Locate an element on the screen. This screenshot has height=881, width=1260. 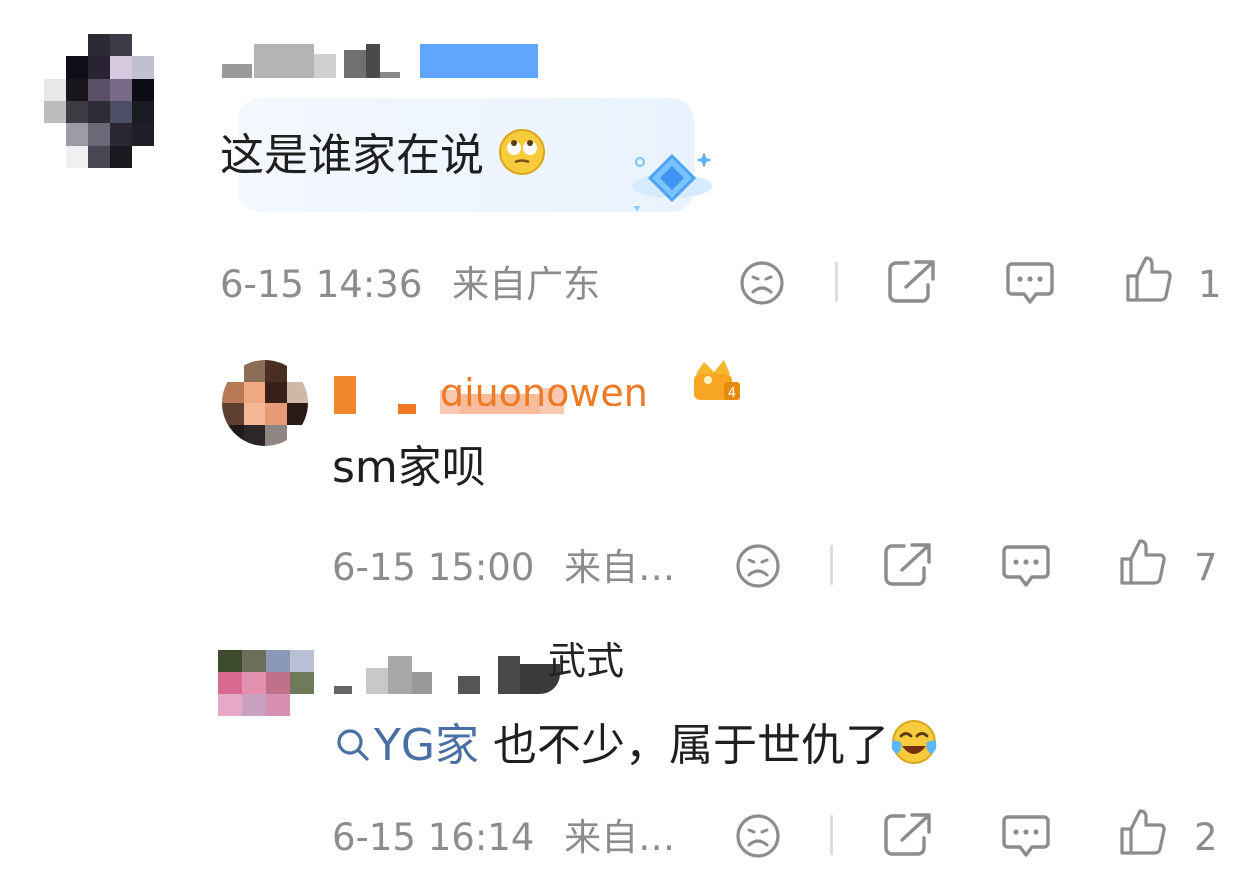
tears-of-joy-emoji-icon is located at coordinates (914, 742).